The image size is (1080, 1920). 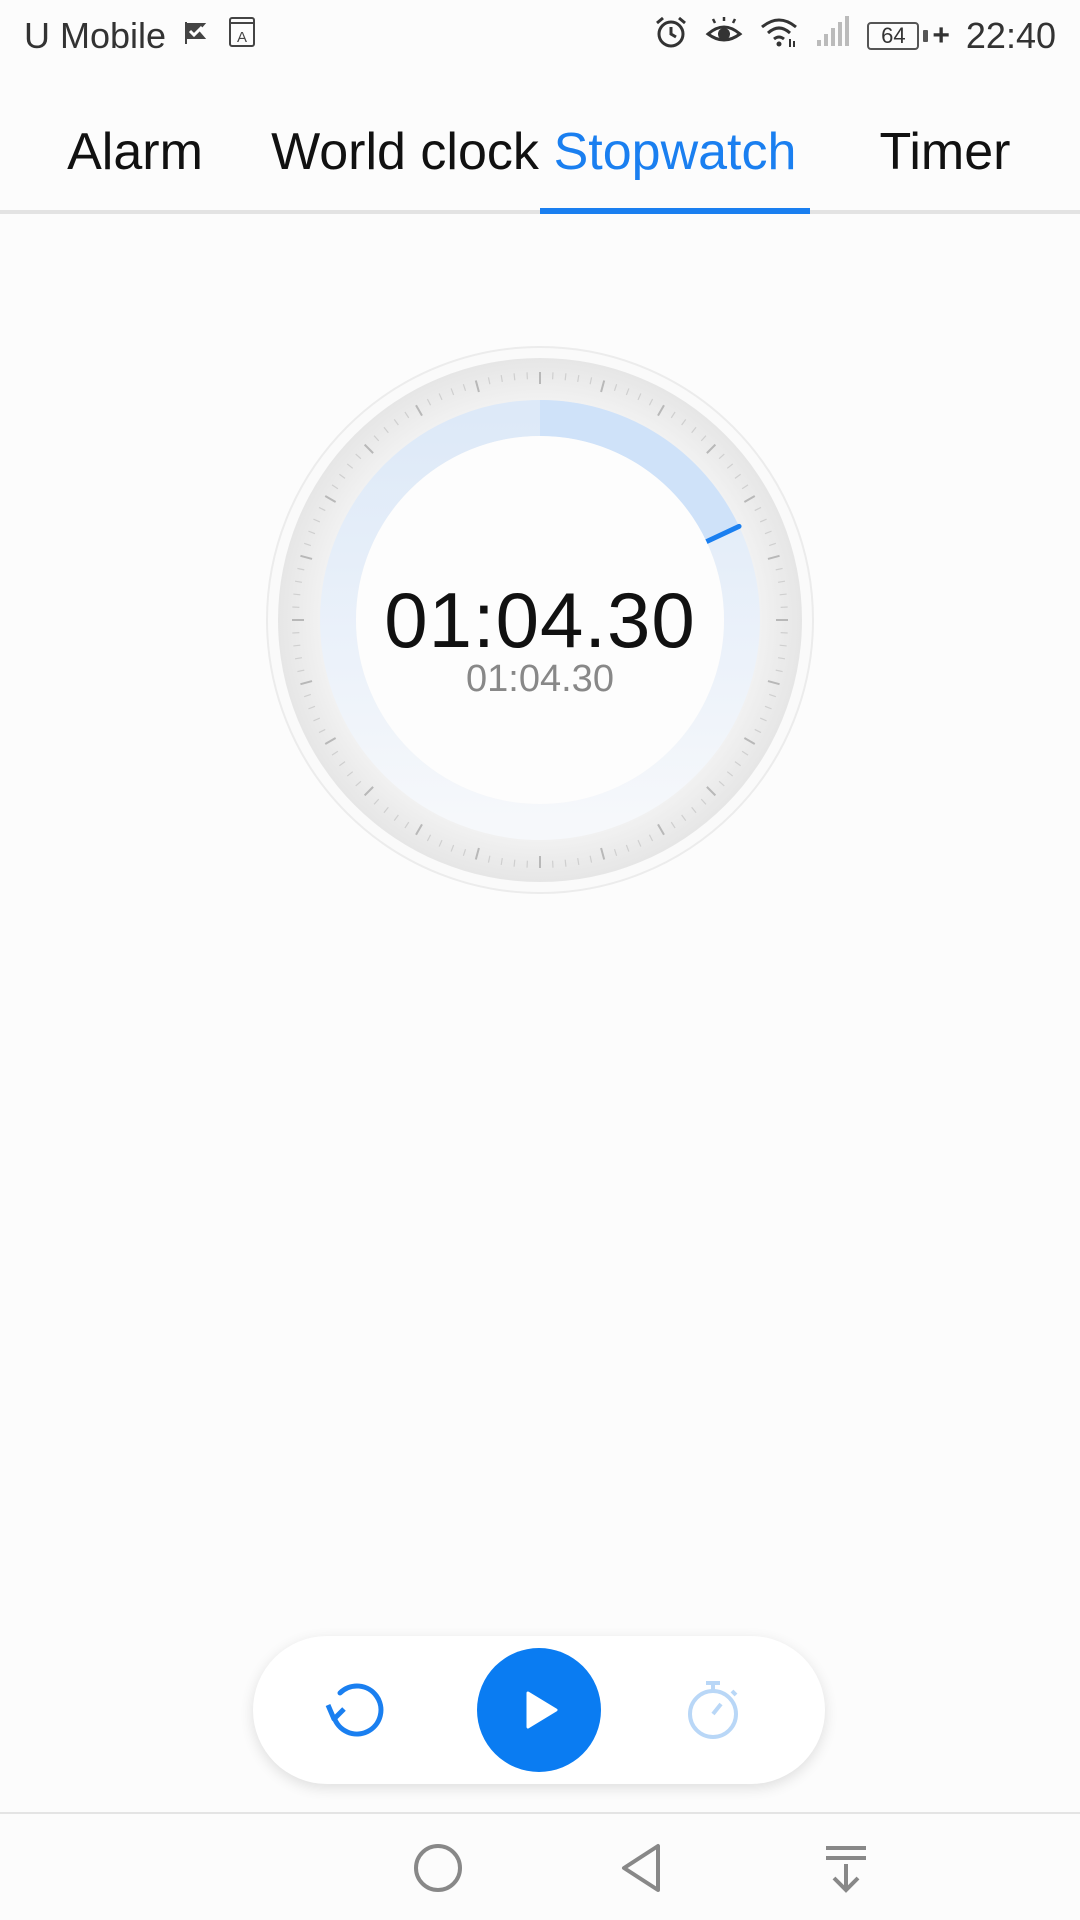 I want to click on notification-drawer-icon, so click(x=846, y=1869).